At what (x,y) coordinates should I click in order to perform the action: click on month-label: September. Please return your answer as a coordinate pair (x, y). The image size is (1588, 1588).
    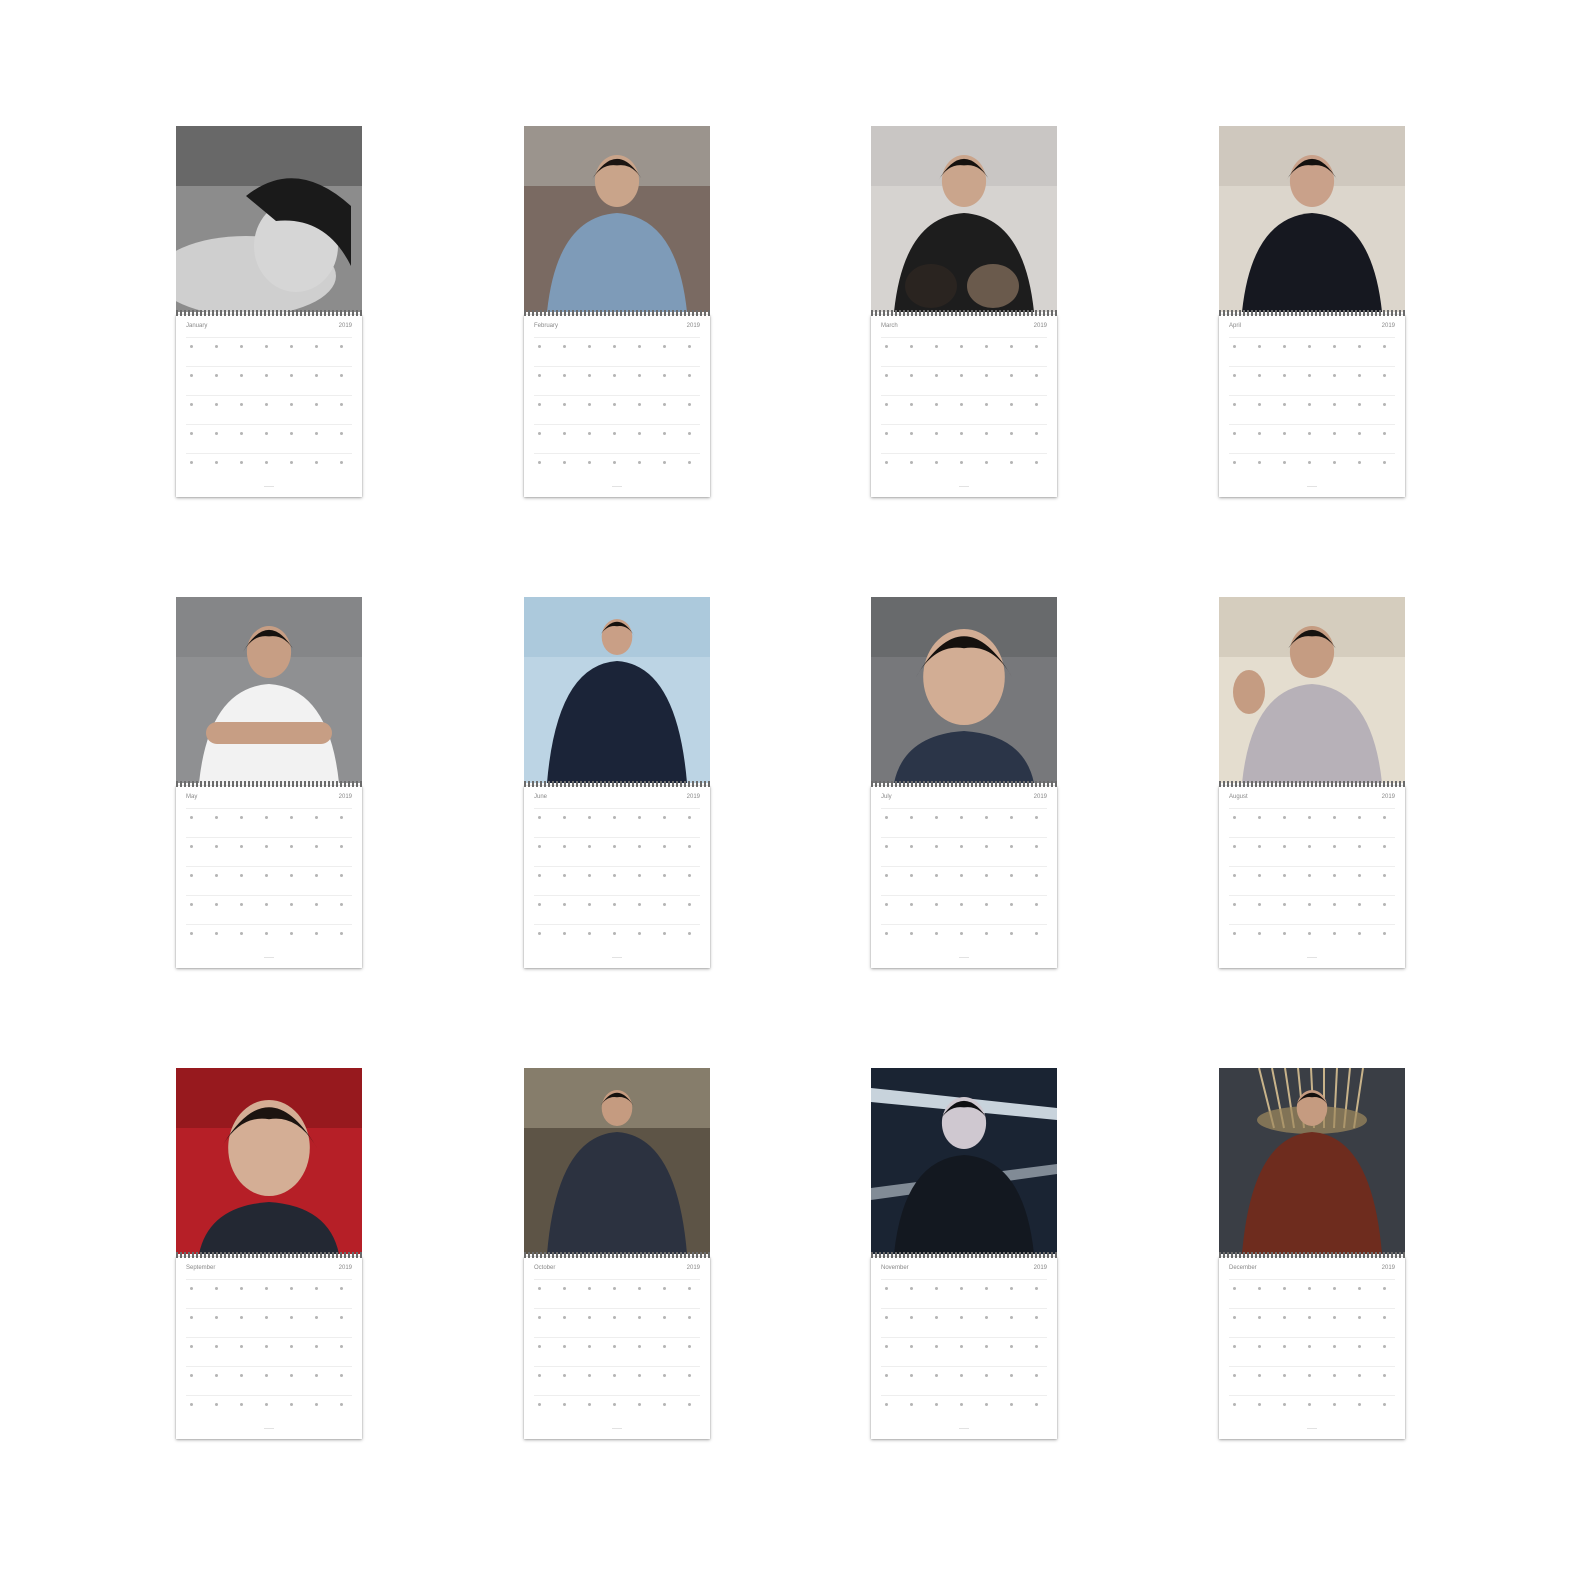
    Looking at the image, I should click on (201, 1268).